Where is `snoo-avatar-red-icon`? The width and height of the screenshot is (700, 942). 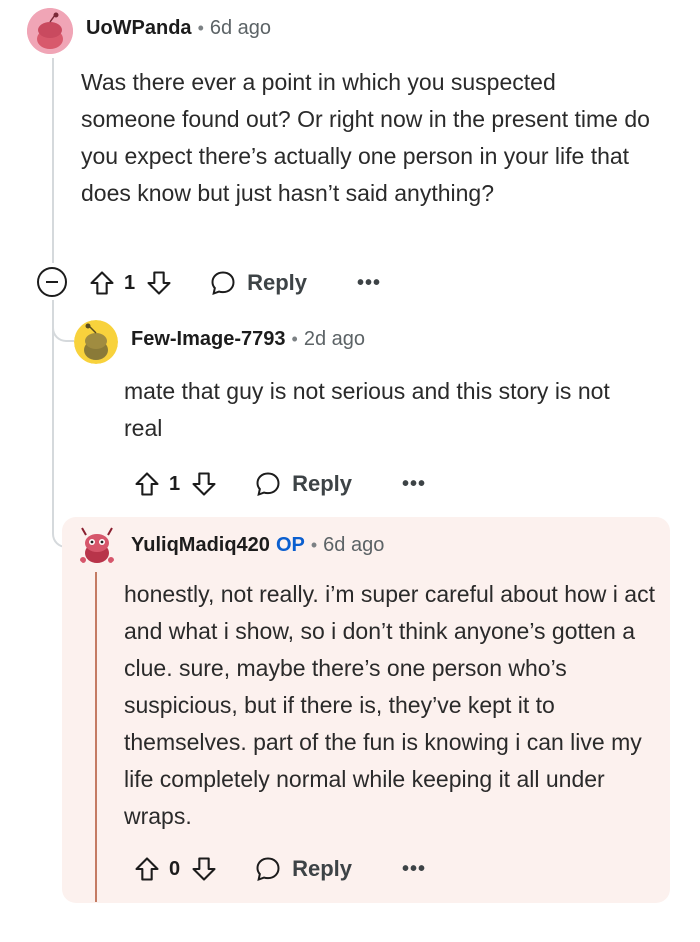
snoo-avatar-red-icon is located at coordinates (97, 545).